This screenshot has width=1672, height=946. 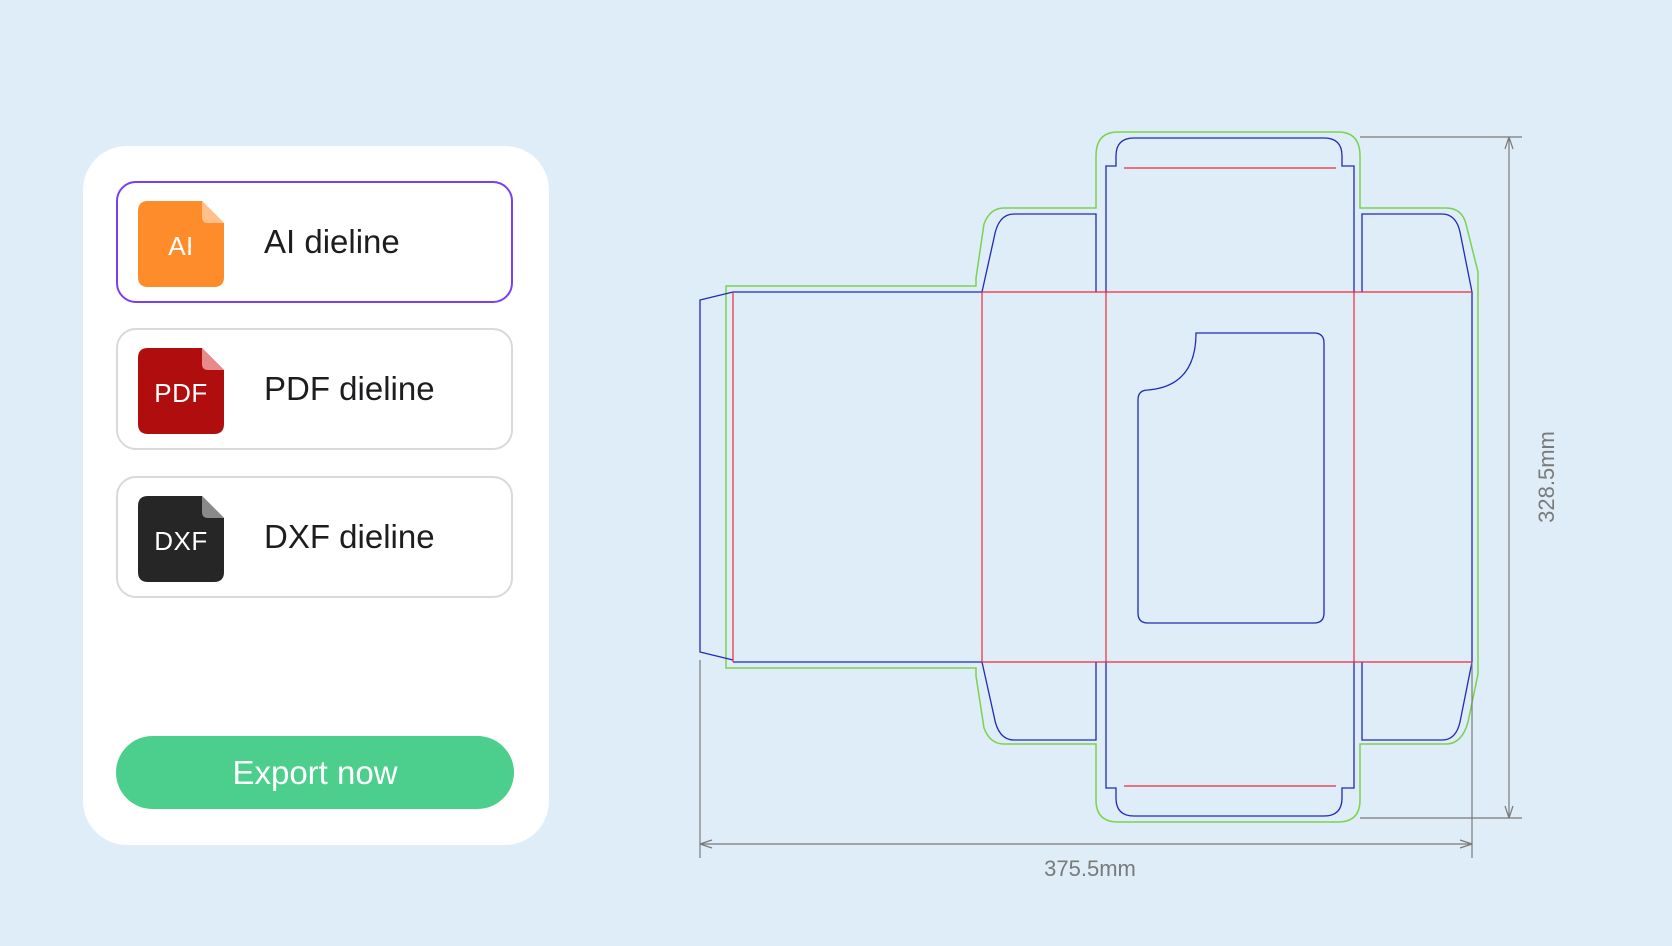 I want to click on width-dimension-label: 375.5mm, so click(x=1090, y=868).